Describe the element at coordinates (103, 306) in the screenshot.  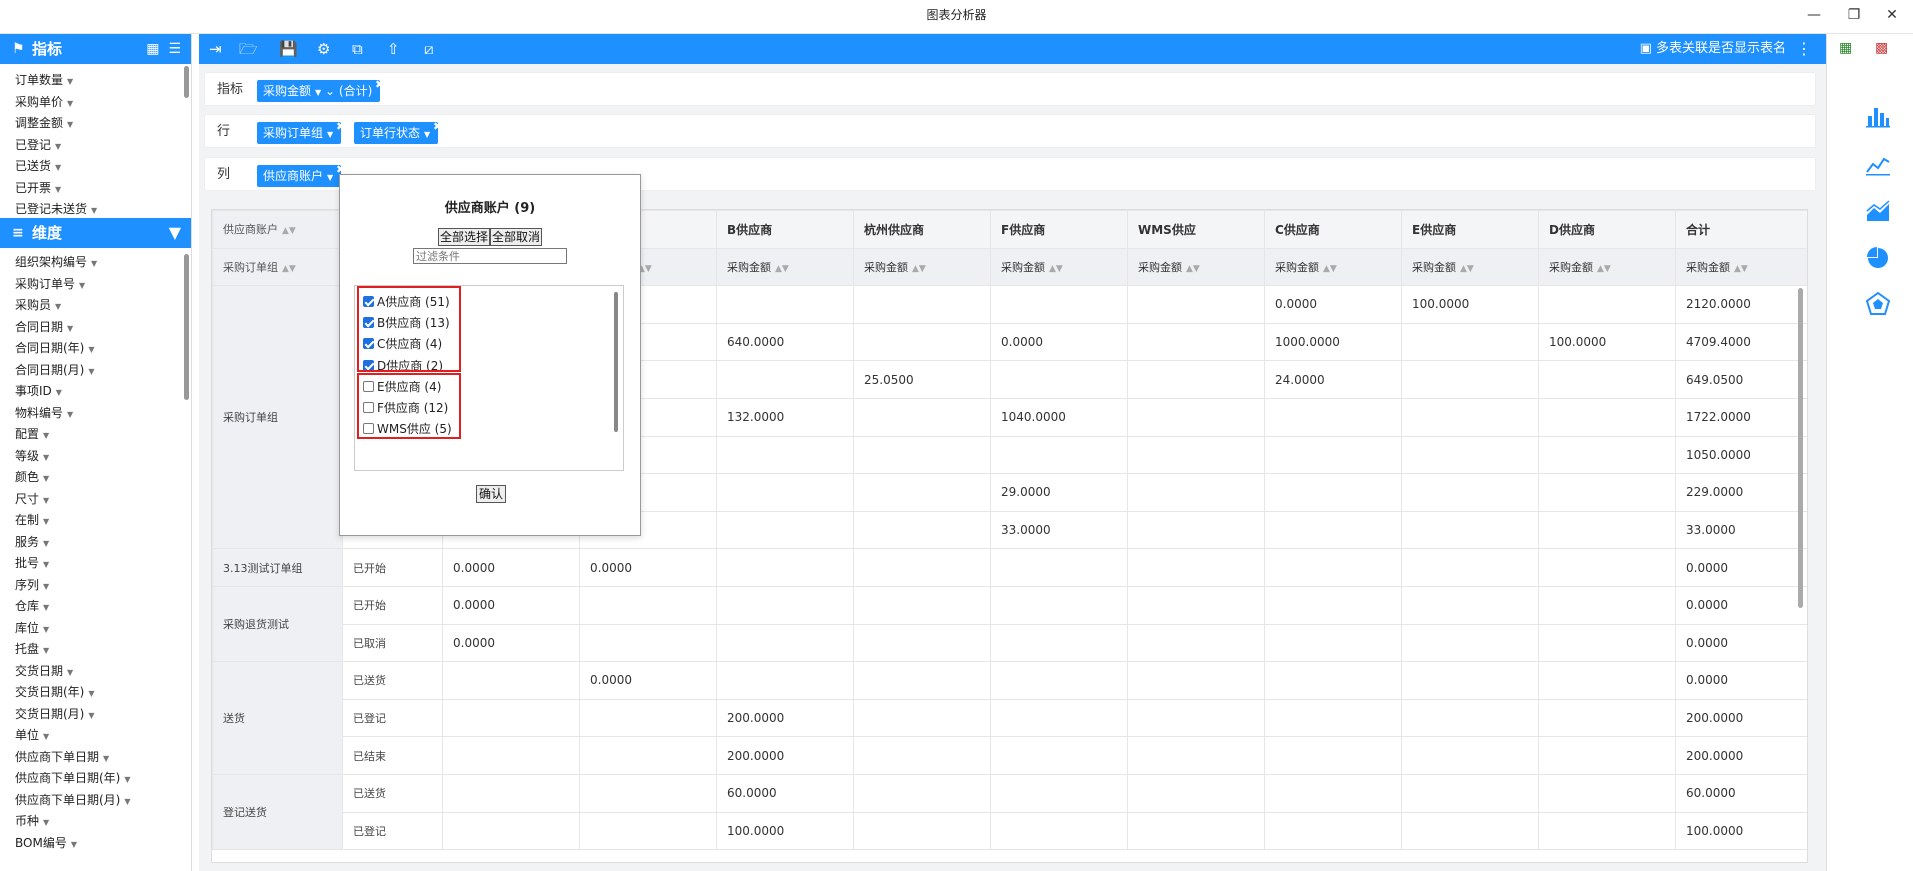
I see `dimension-field-item: 采购员 ▼` at that location.